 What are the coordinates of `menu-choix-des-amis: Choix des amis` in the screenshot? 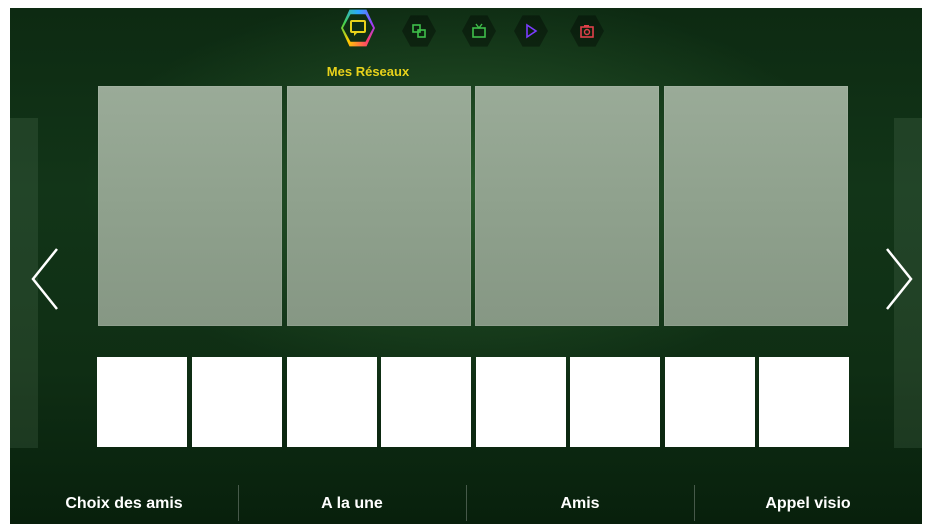 It's located at (124, 504).